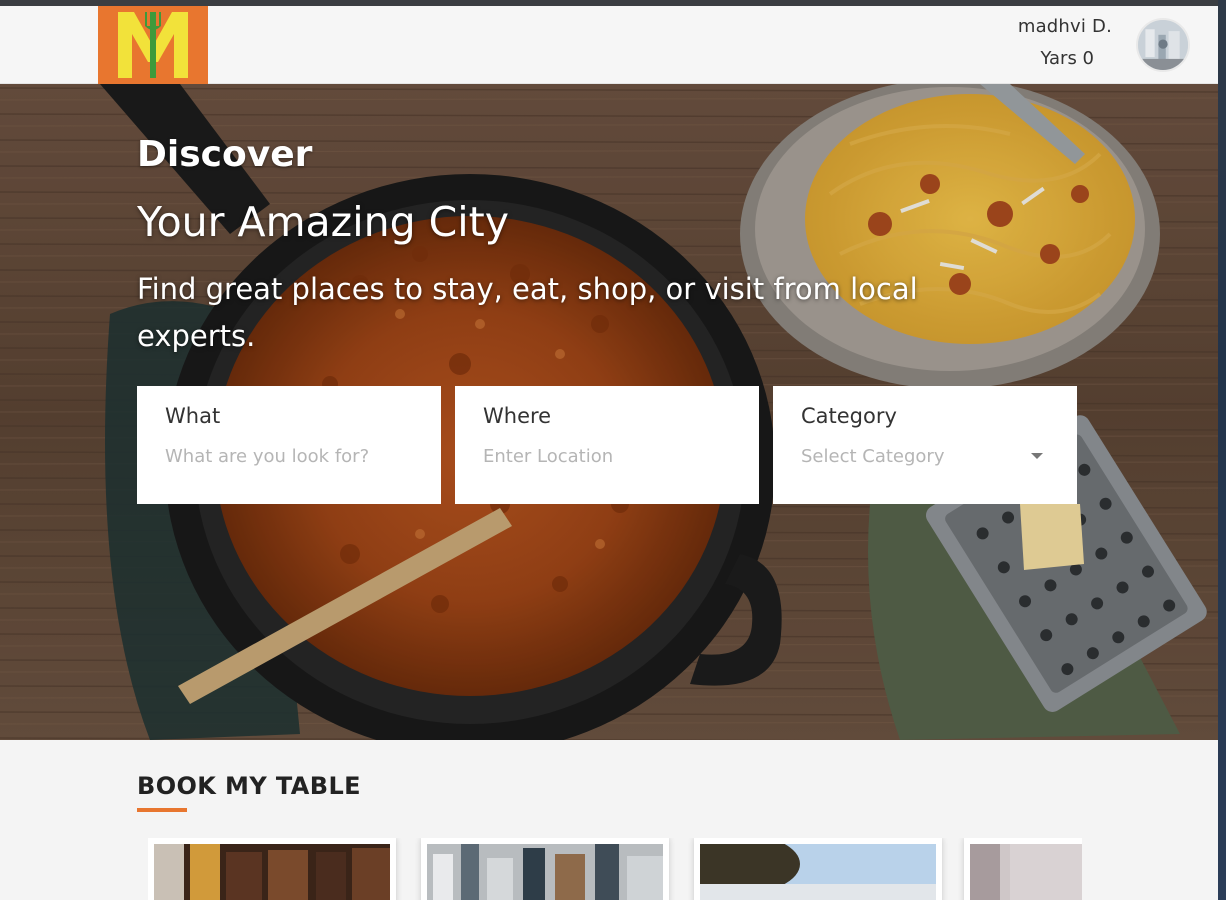 The height and width of the screenshot is (900, 1226). Describe the element at coordinates (1222, 450) in the screenshot. I see `window-right-edge` at that location.